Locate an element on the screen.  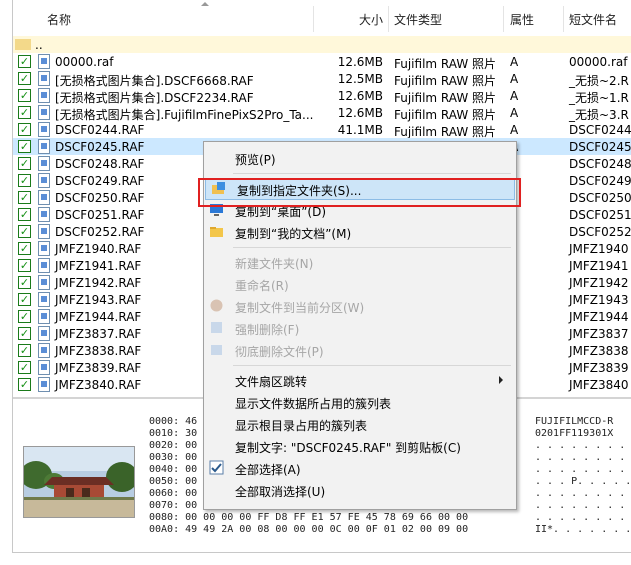
menu-item: 重命名(R) is located at coordinates (360, 284).